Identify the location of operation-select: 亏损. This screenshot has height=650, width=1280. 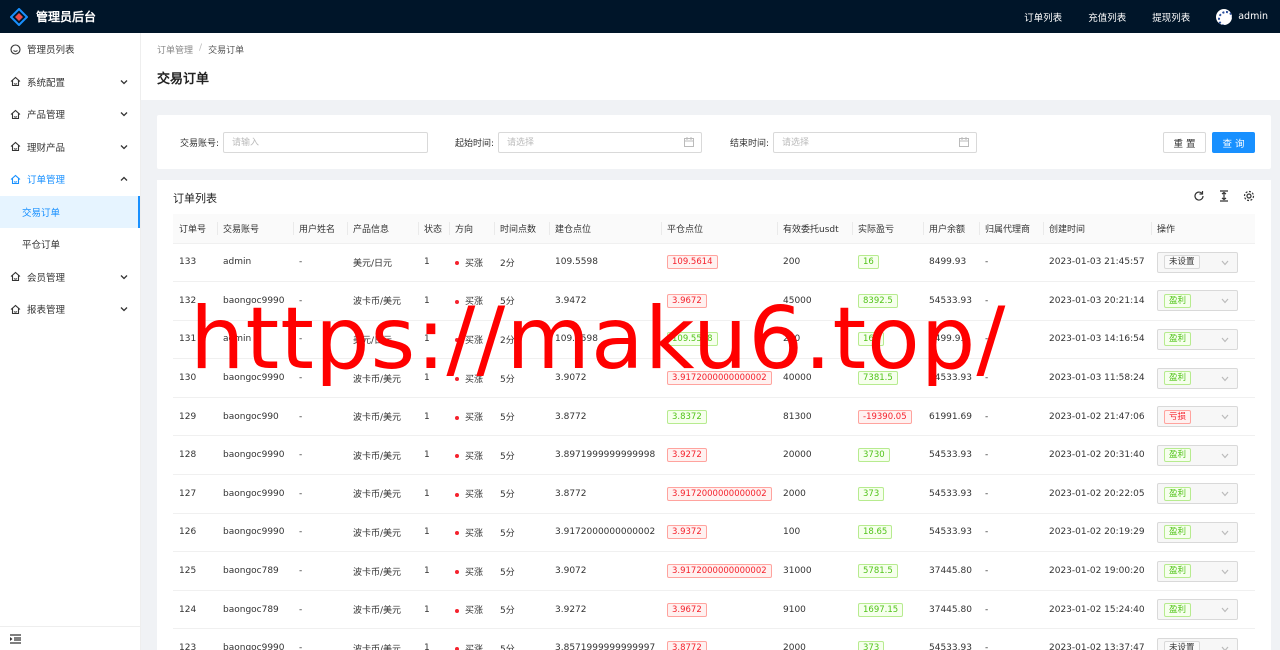
(1197, 417).